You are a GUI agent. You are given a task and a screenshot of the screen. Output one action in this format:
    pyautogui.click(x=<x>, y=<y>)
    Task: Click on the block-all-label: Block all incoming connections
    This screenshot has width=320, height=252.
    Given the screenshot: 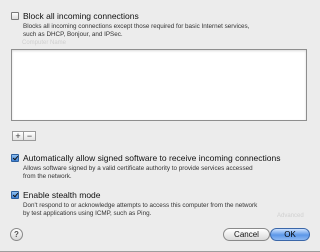 What is the action you would take?
    pyautogui.click(x=81, y=16)
    